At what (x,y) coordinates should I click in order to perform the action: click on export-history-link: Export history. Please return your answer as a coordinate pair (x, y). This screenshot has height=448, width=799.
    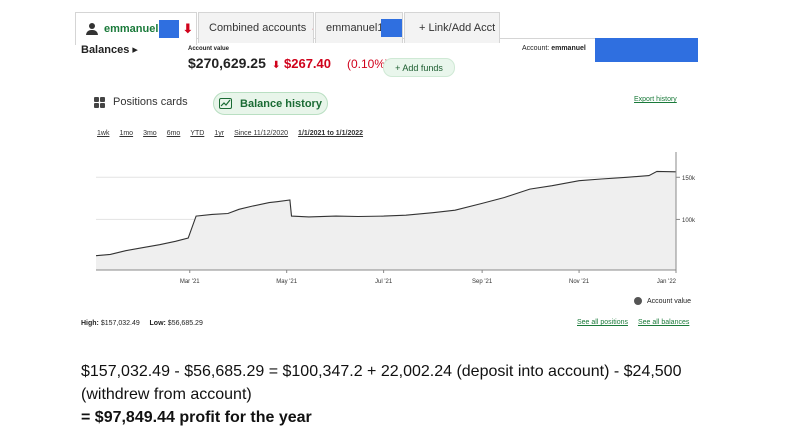
    Looking at the image, I should click on (655, 99).